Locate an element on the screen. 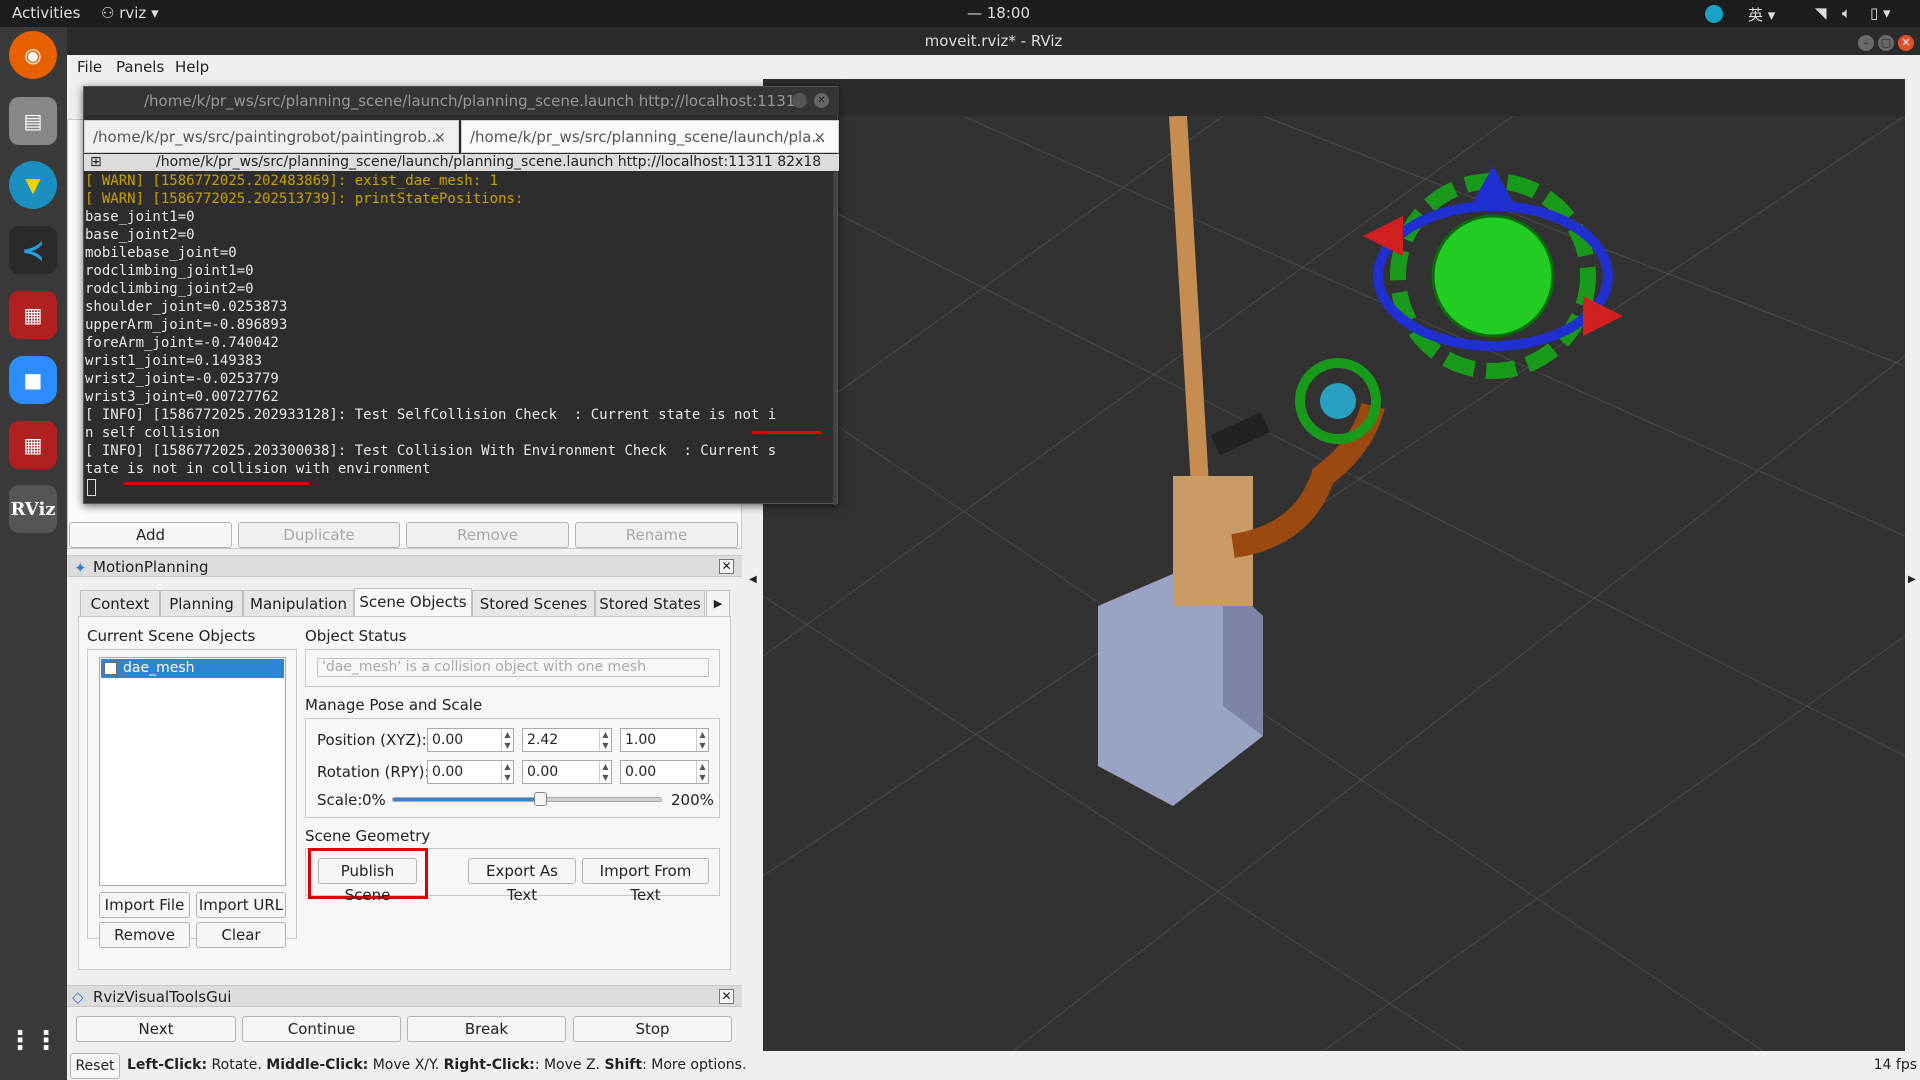 This screenshot has width=1920, height=1080. window-title: moveit.rviz* - RViz is located at coordinates (993, 41).